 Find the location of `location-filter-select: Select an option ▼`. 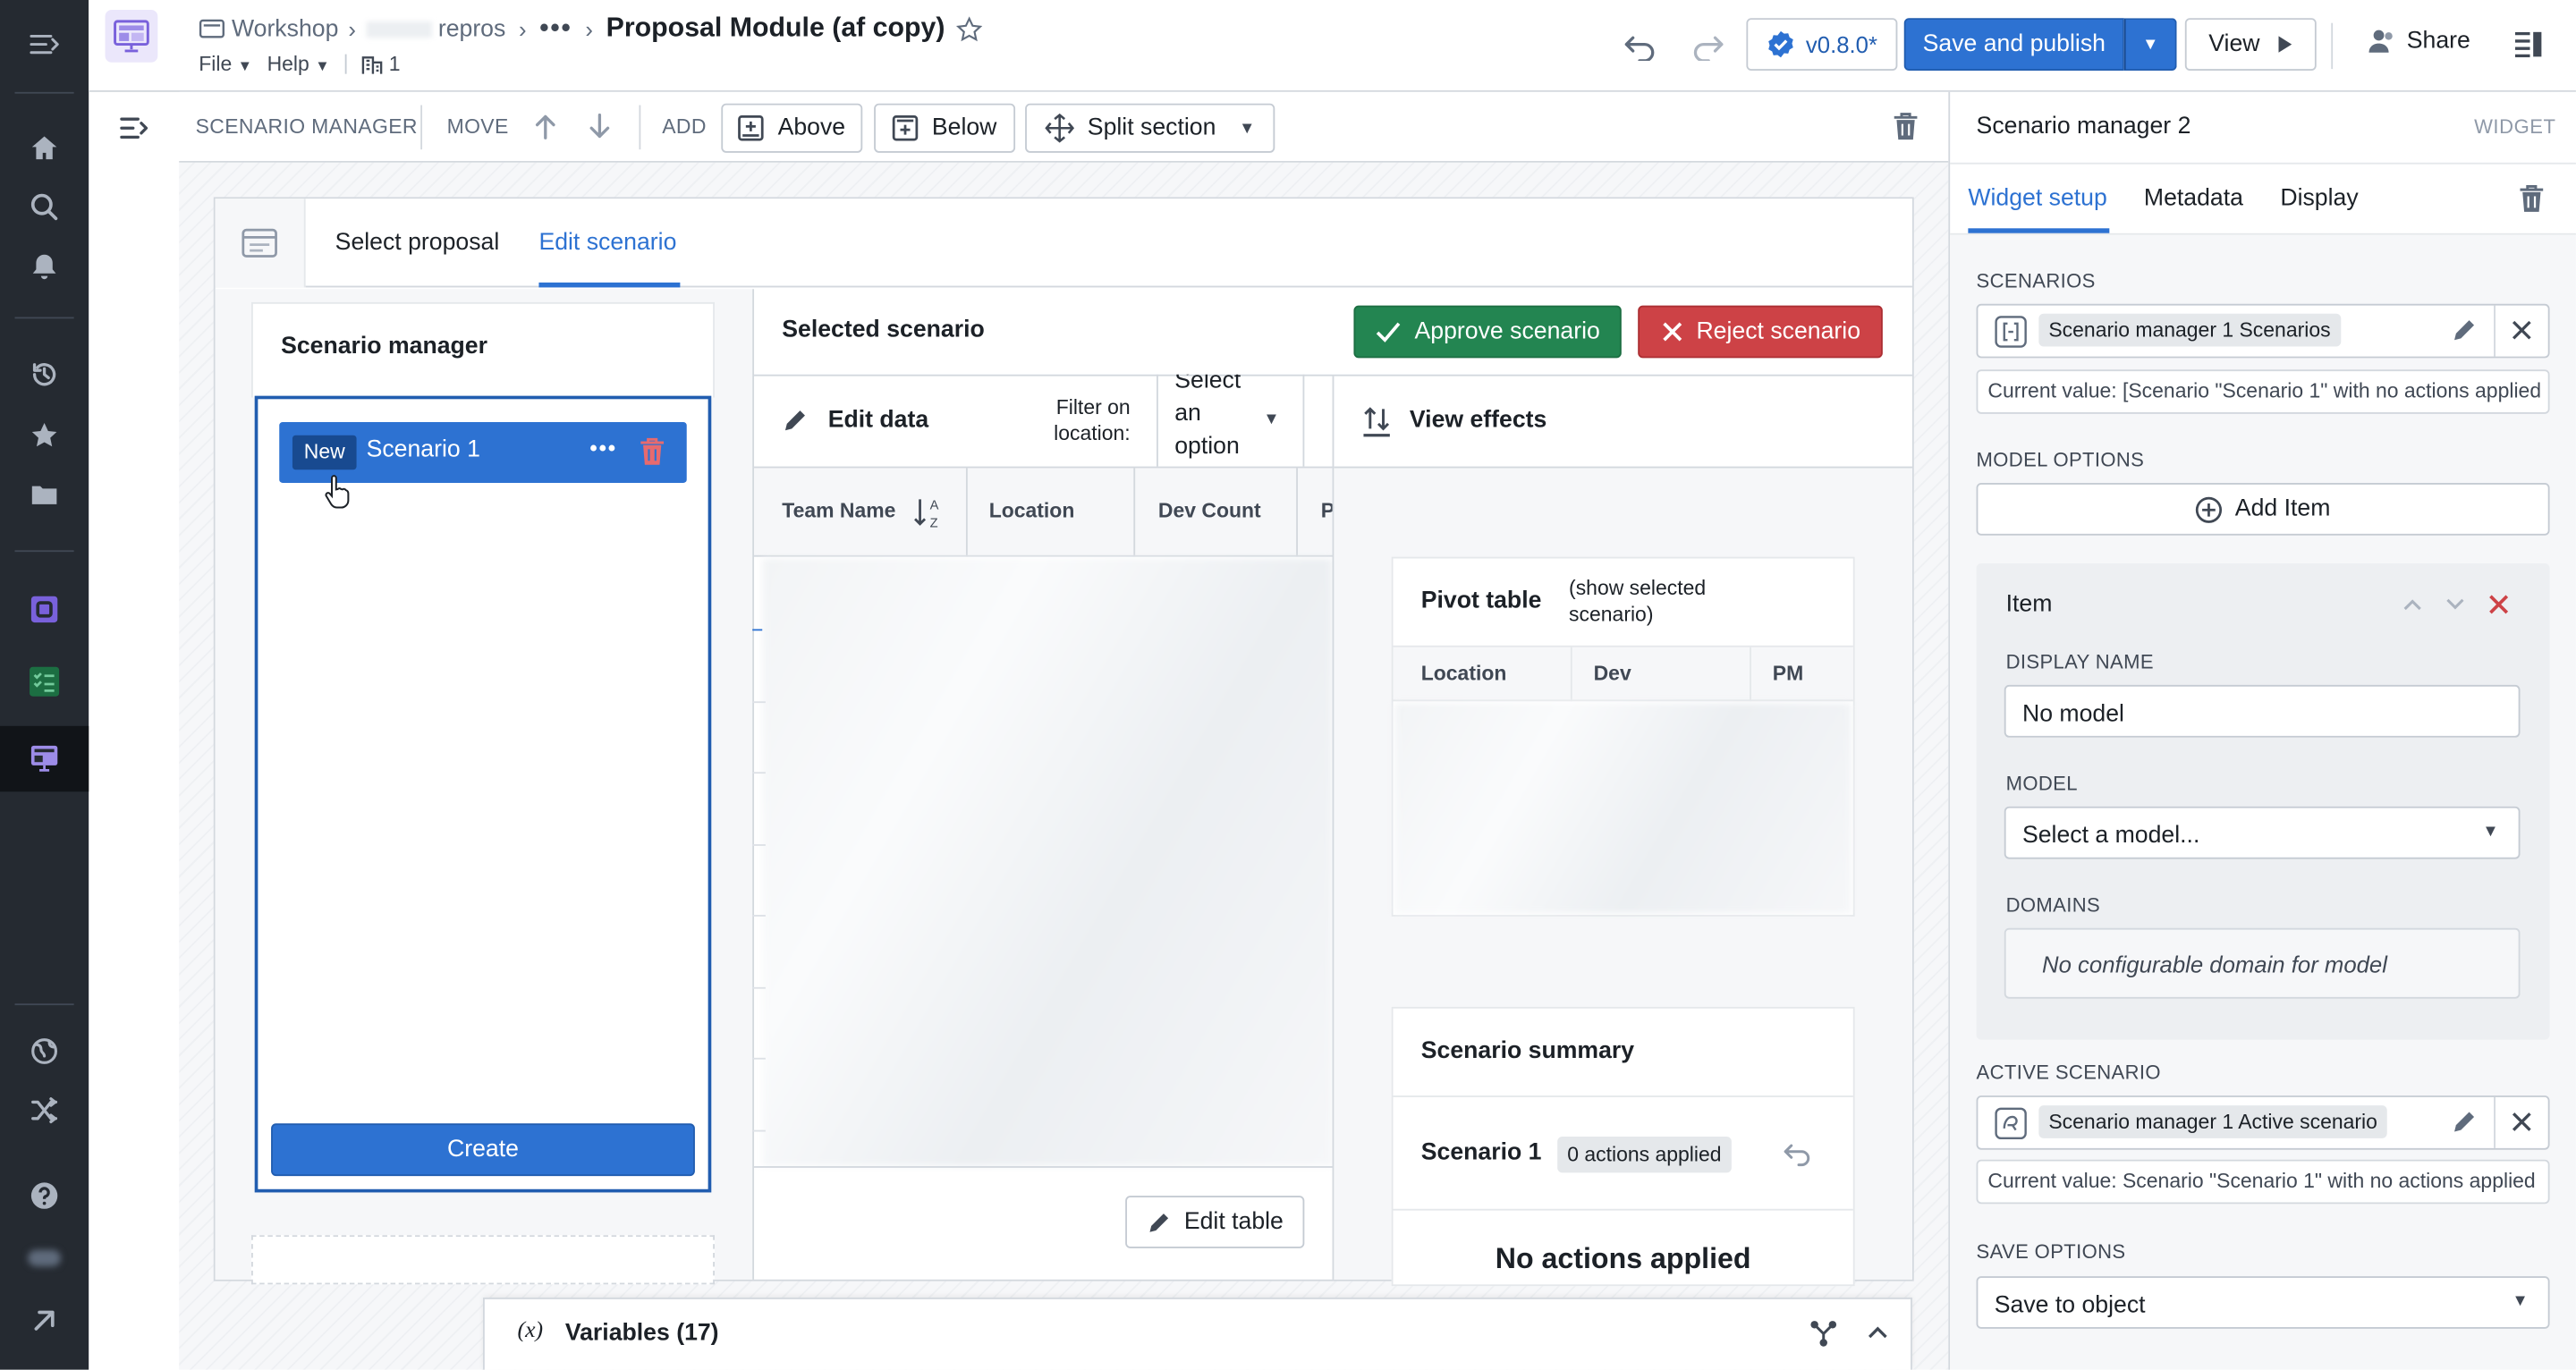

location-filter-select: Select an option ▼ is located at coordinates (1231, 420).